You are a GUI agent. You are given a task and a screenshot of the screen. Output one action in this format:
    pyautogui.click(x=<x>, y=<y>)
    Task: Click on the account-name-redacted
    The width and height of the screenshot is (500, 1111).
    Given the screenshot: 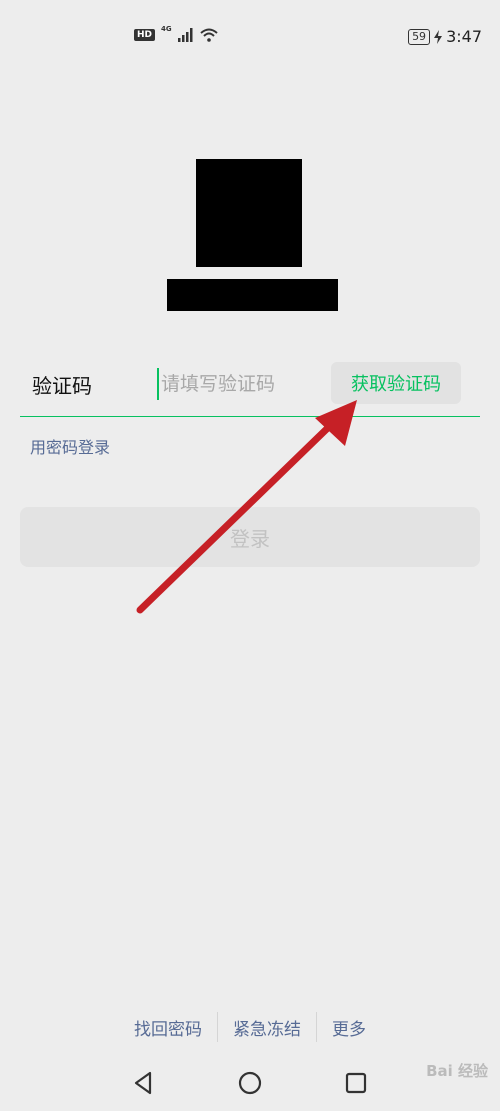 What is the action you would take?
    pyautogui.click(x=252, y=295)
    